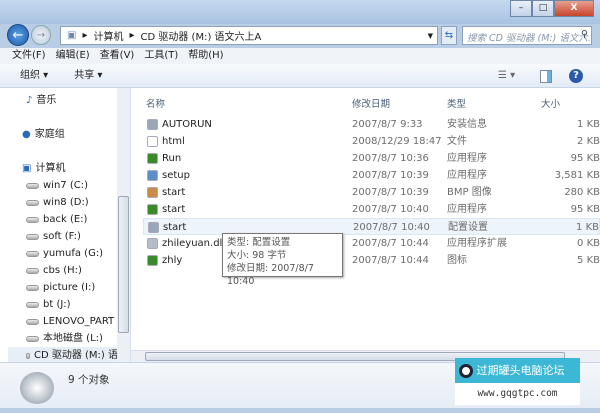 This screenshot has height=413, width=600. Describe the element at coordinates (390, 260) in the screenshot. I see `file-date: 2007/8/7 10:44` at that location.